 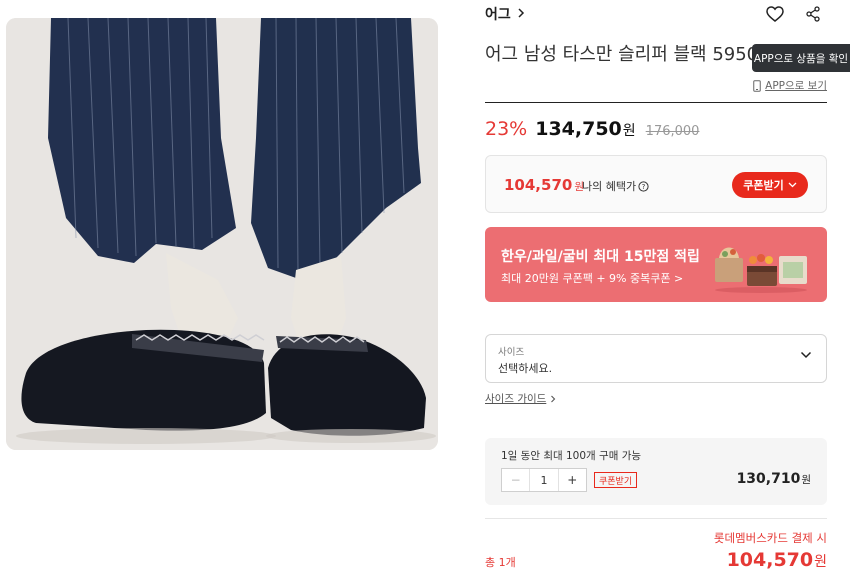 I want to click on total-price: 104,570원, so click(x=776, y=560).